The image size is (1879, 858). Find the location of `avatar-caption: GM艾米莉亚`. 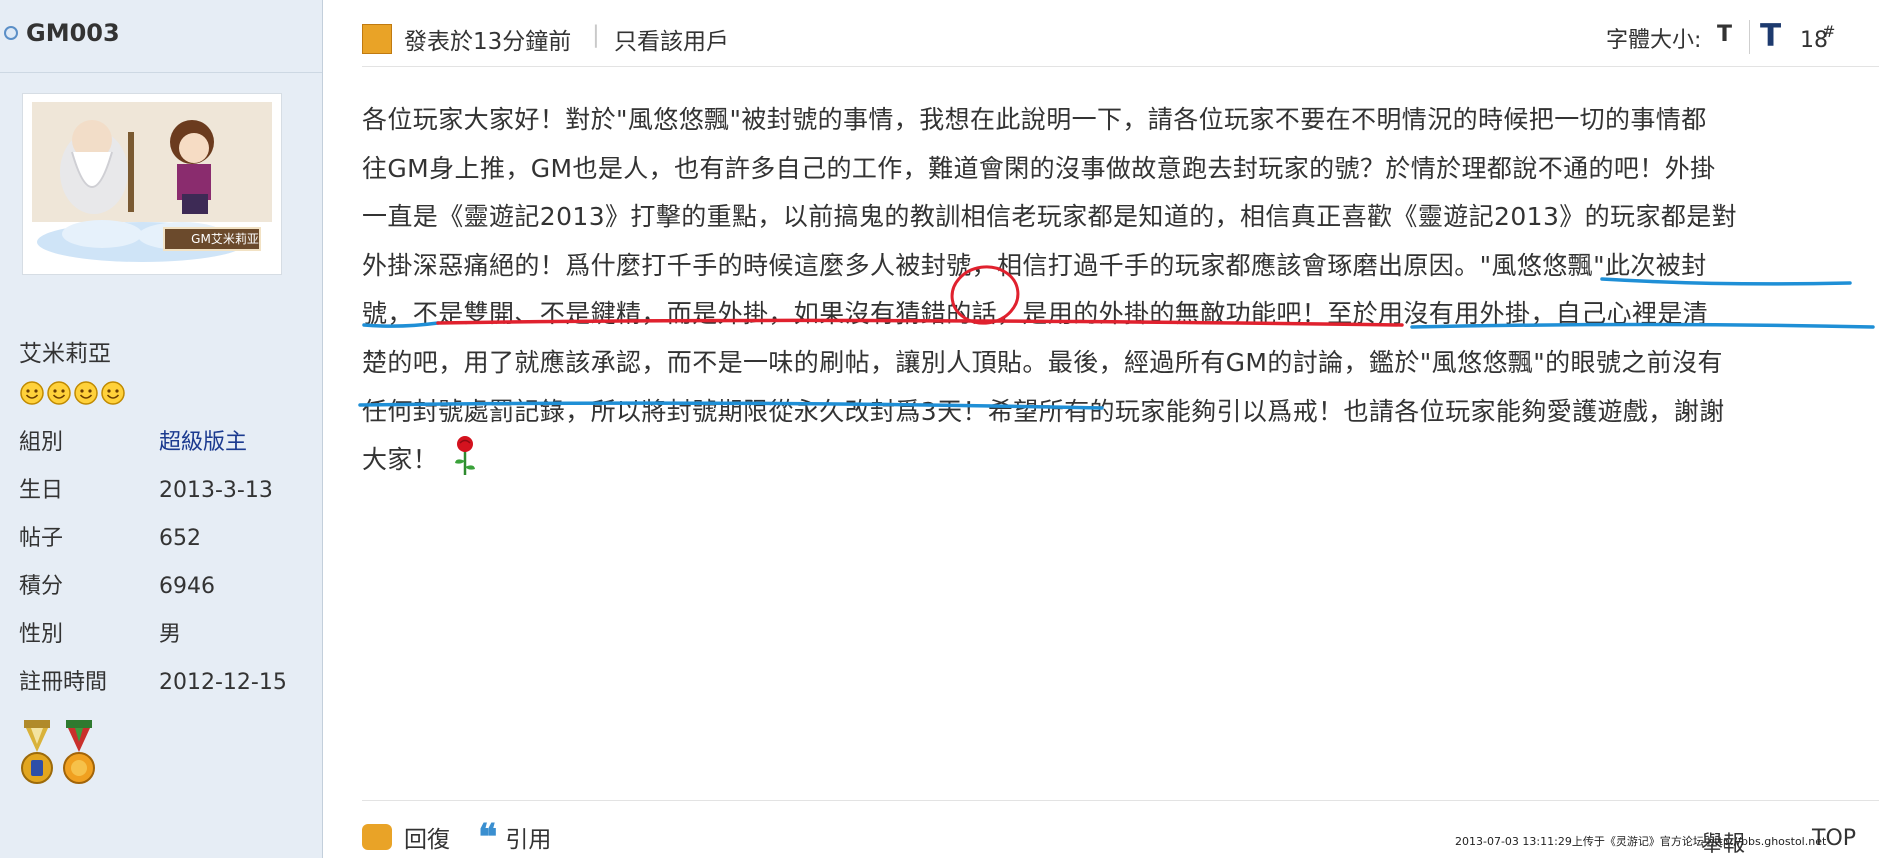

avatar-caption: GM艾米莉亚 is located at coordinates (225, 239).